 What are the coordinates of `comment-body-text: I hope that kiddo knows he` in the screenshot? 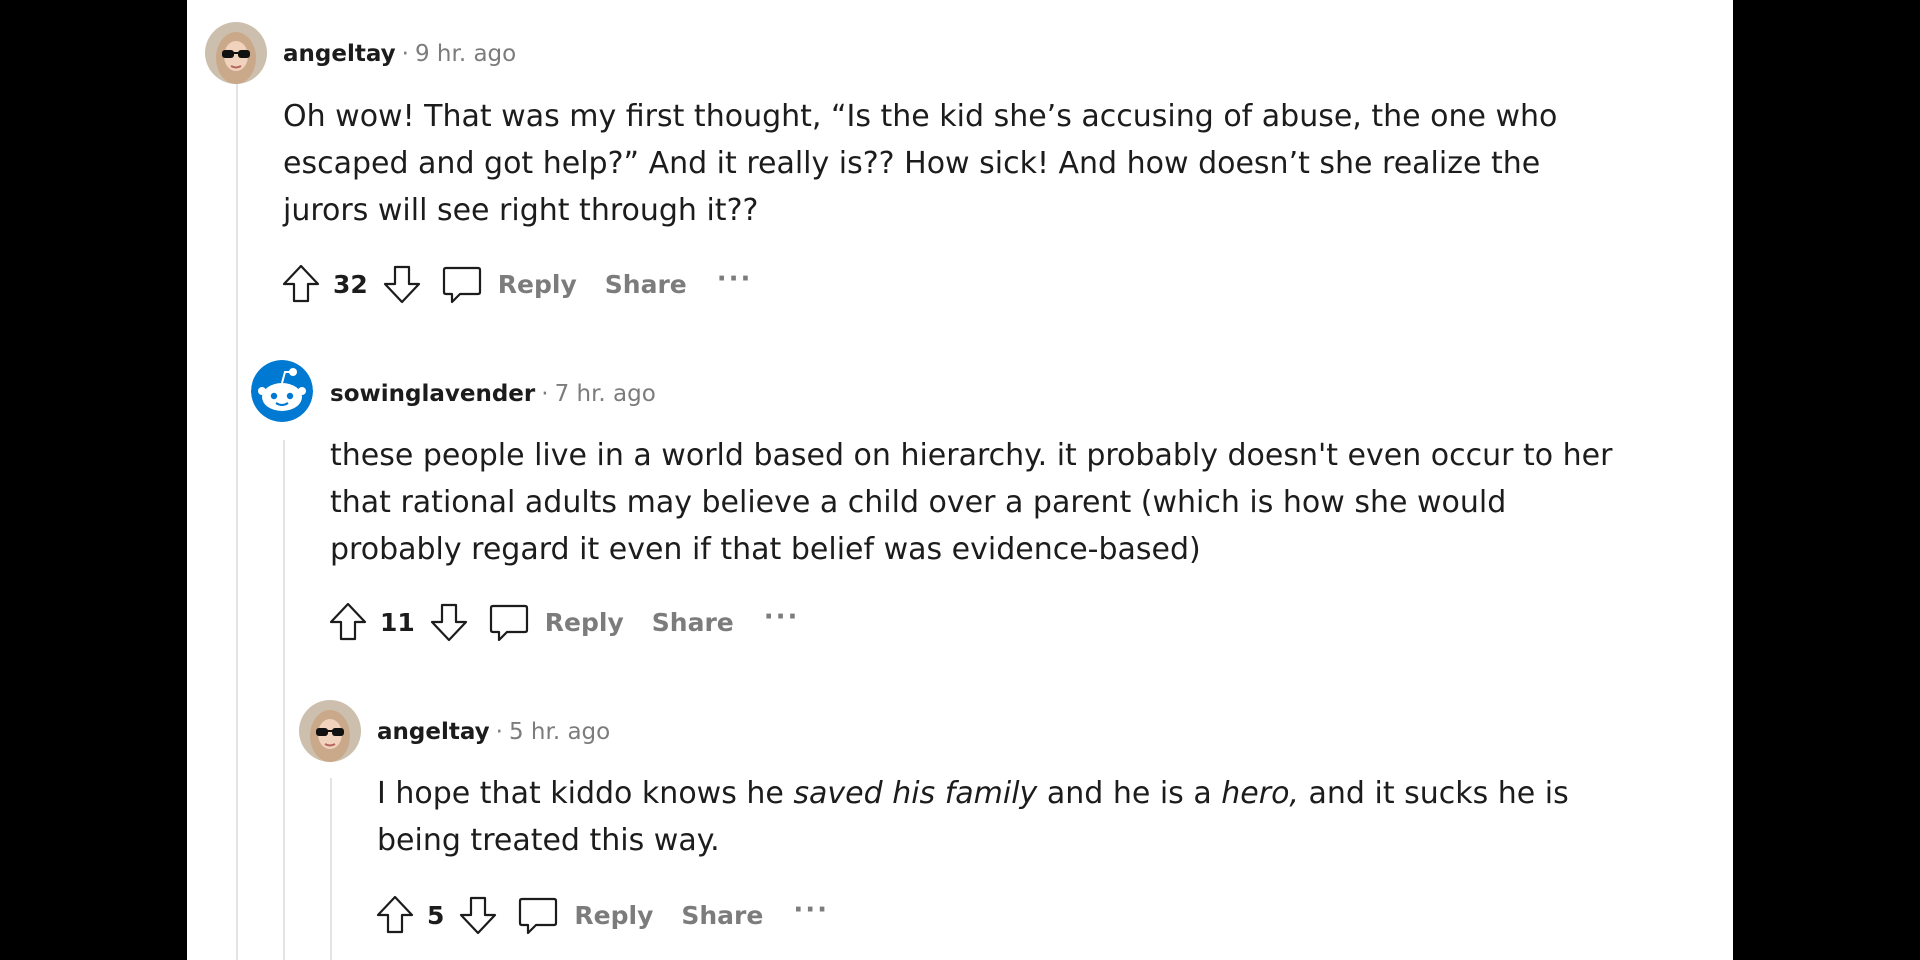 It's located at (585, 793).